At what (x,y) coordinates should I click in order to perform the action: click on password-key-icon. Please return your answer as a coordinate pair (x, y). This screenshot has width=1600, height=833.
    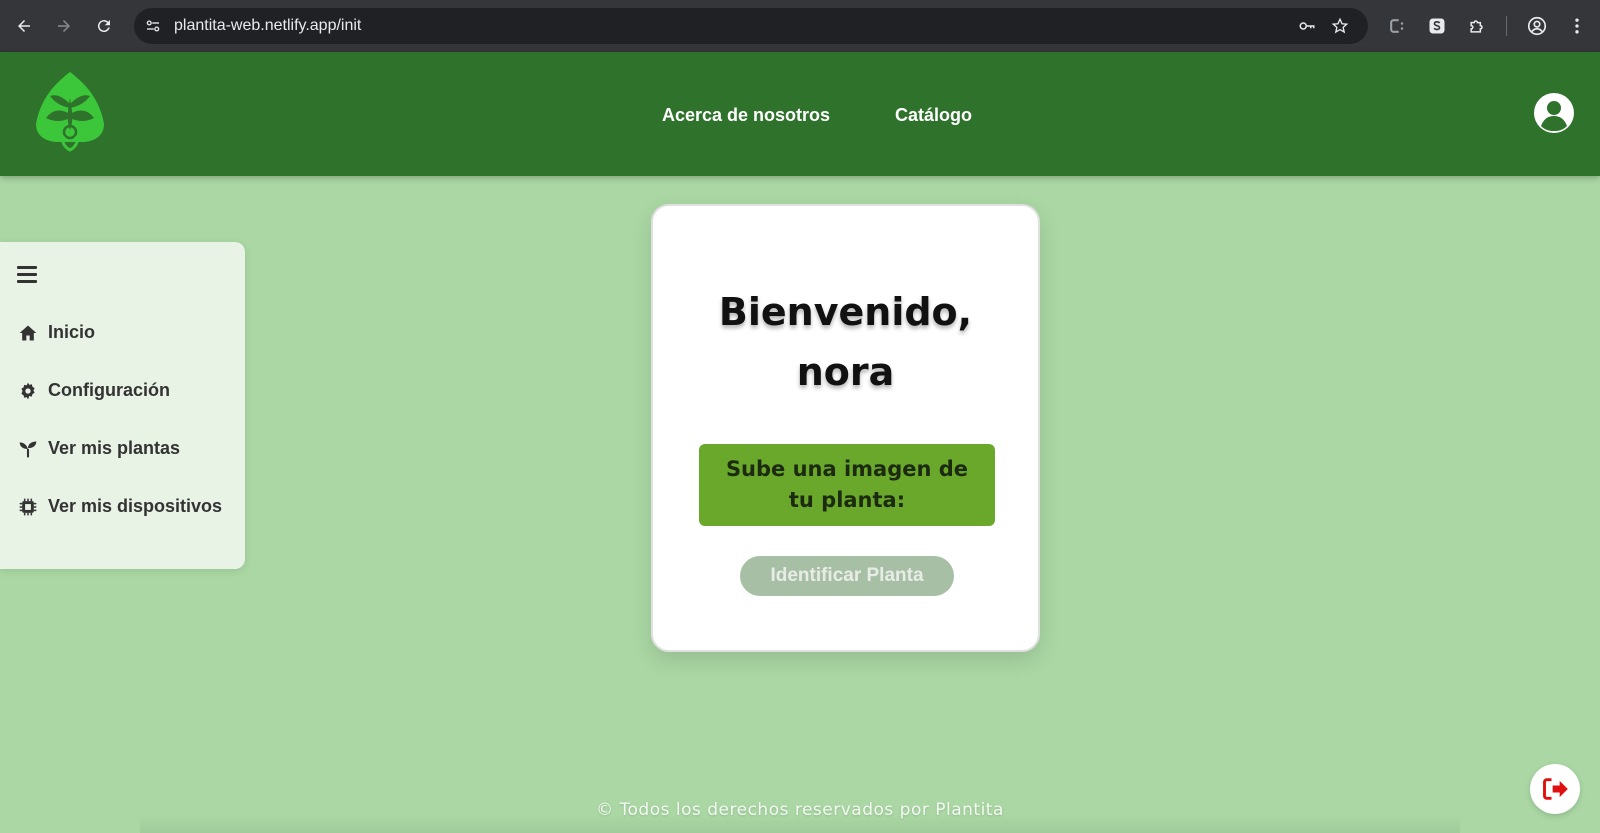
    Looking at the image, I should click on (1307, 26).